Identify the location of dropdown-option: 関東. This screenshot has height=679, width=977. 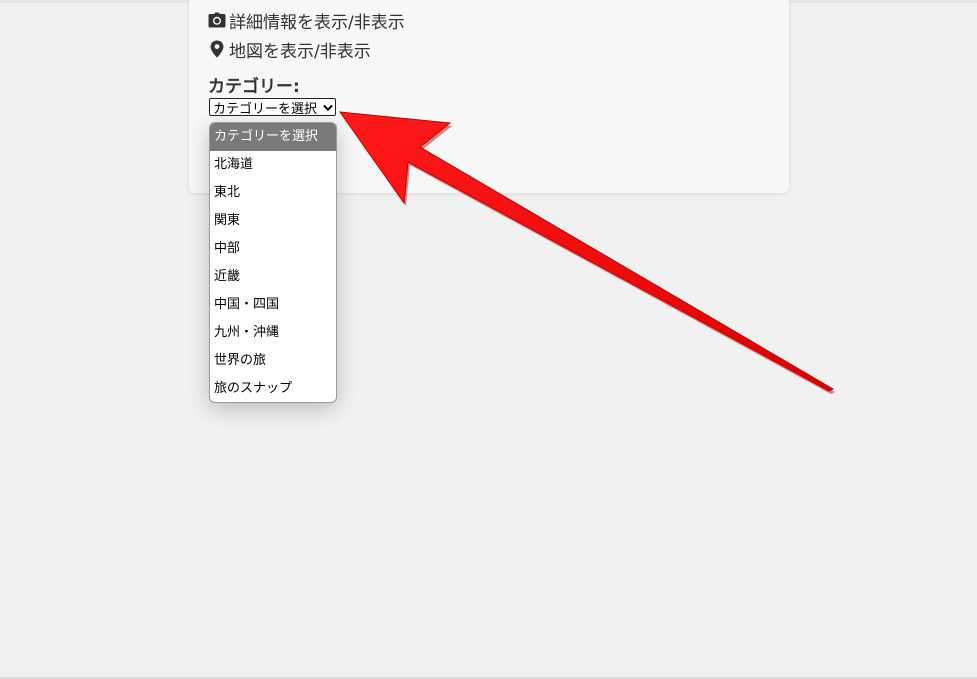
(273, 221).